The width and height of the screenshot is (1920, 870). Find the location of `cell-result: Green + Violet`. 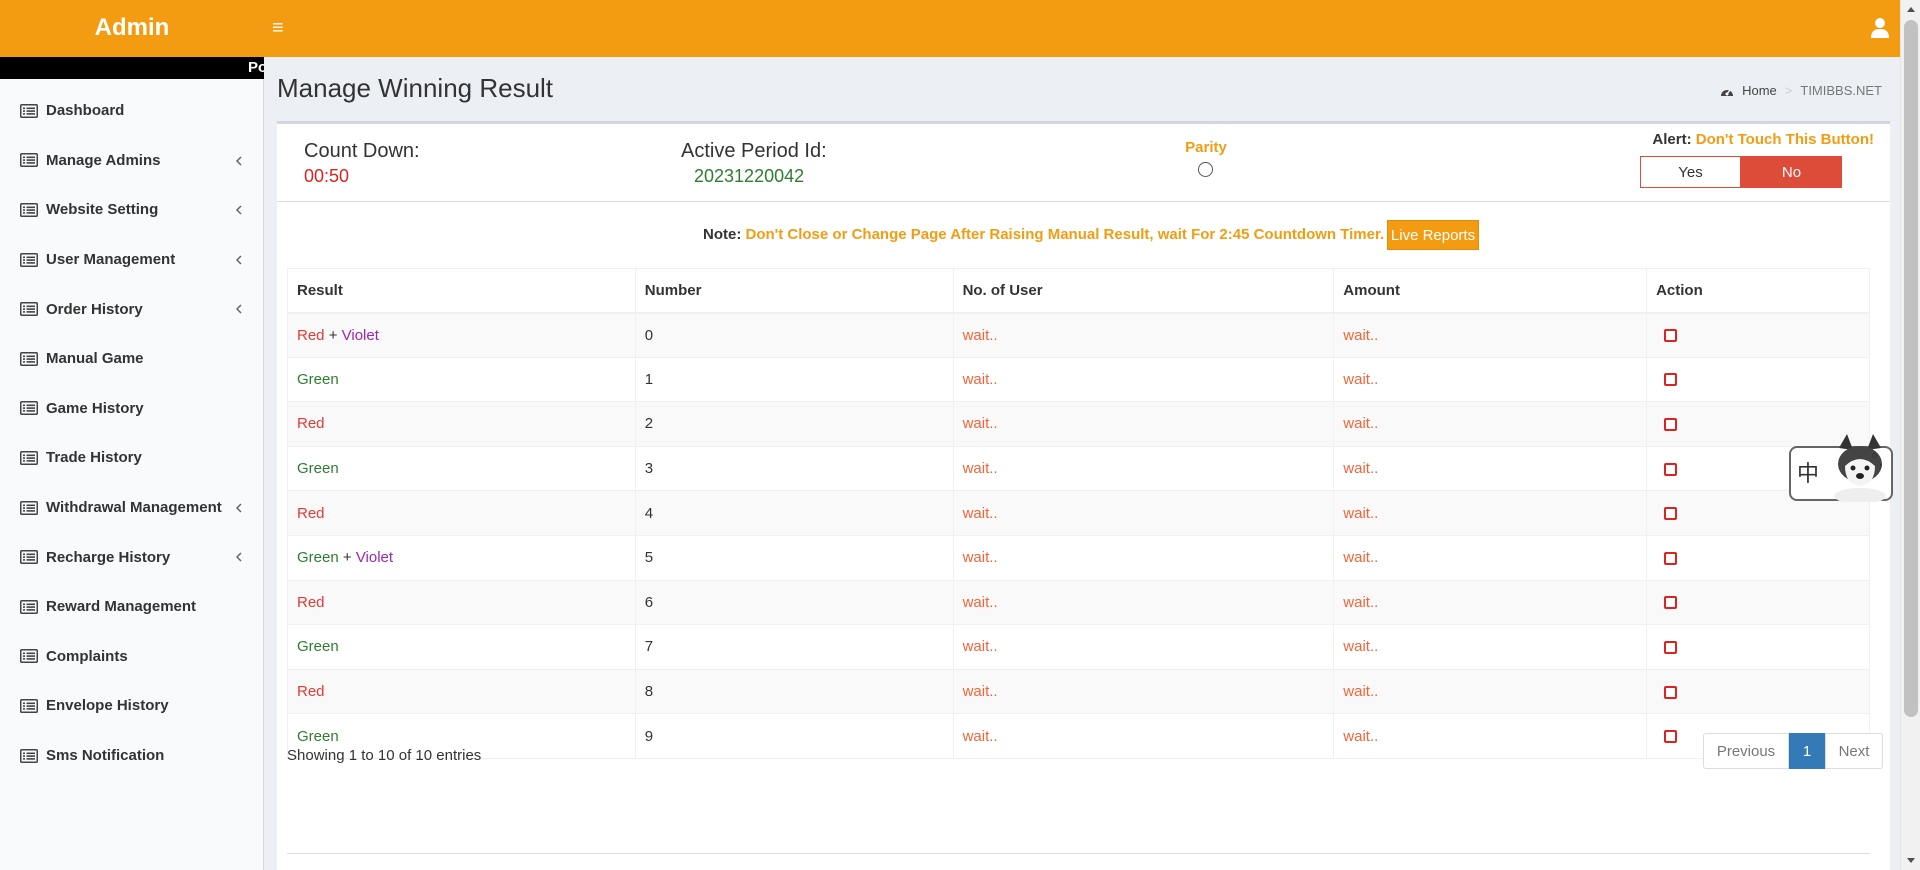

cell-result: Green + Violet is located at coordinates (461, 557).